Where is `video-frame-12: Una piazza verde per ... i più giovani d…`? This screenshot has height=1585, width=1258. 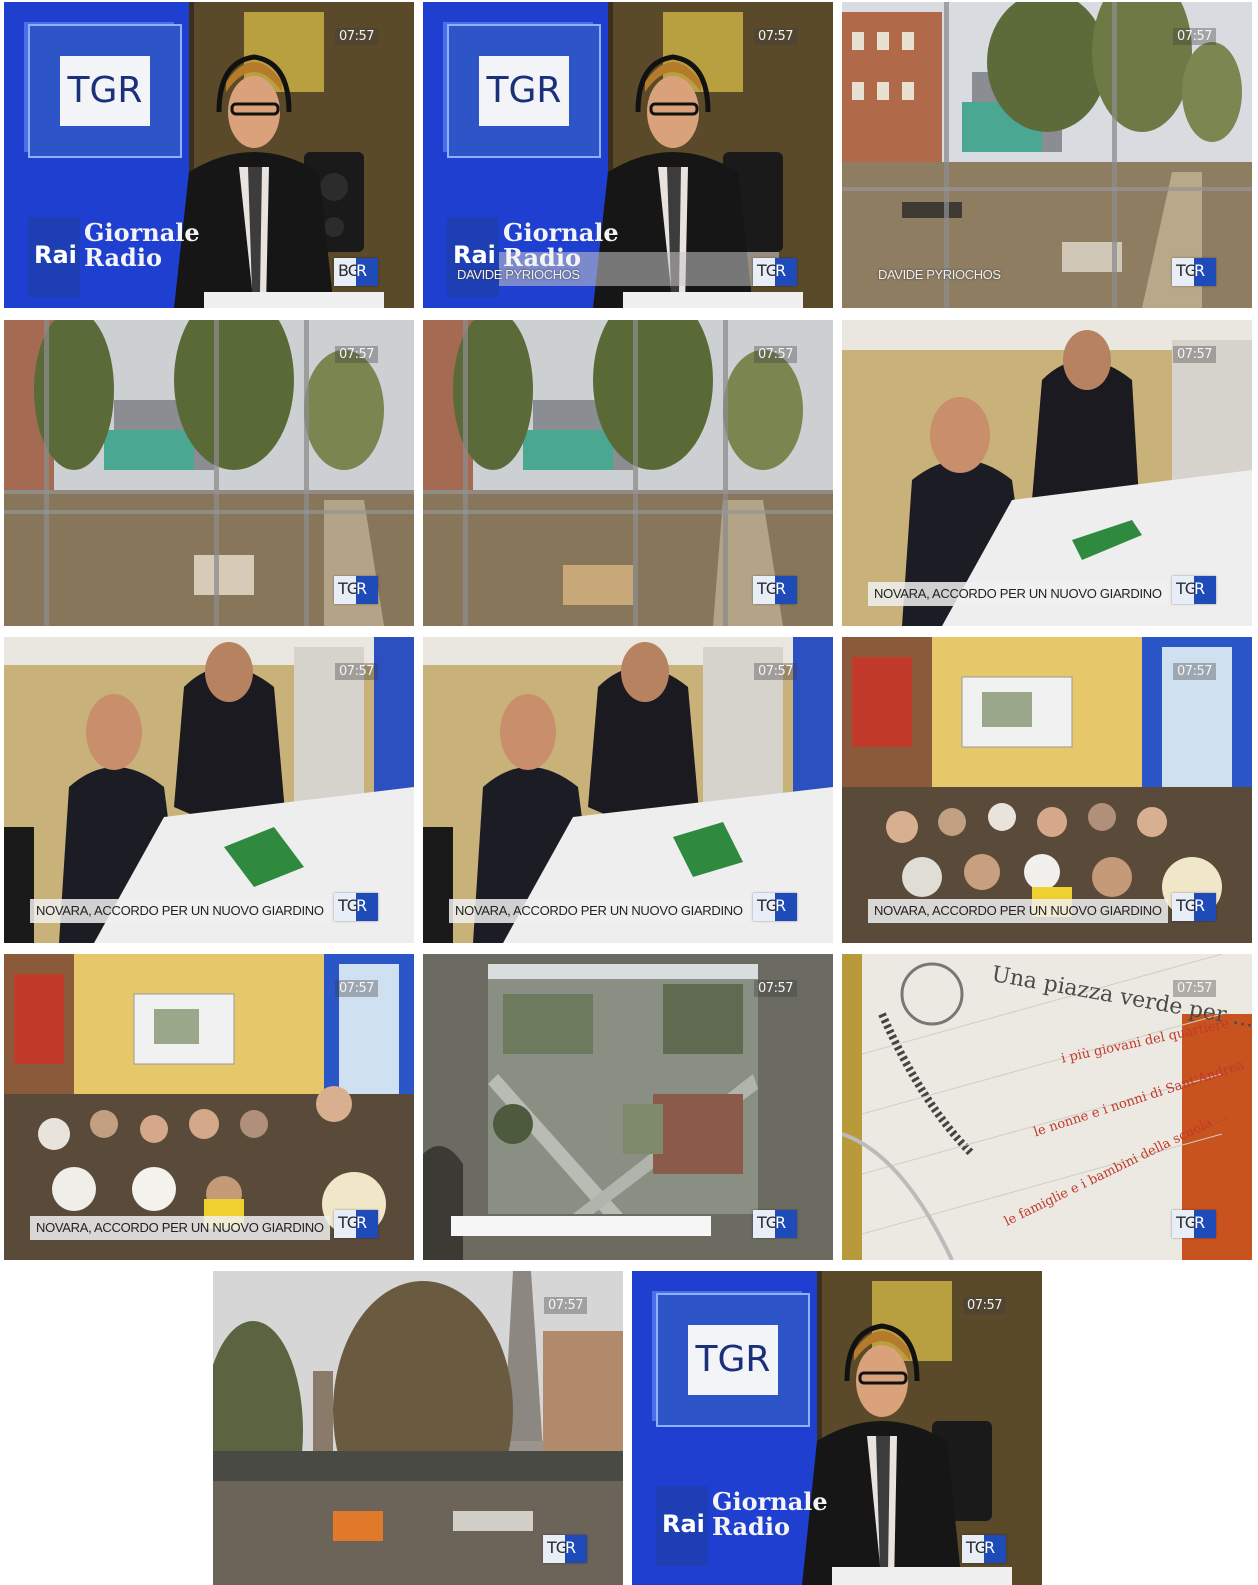 video-frame-12: Una piazza verde per ... i più giovani d… is located at coordinates (1047, 1107).